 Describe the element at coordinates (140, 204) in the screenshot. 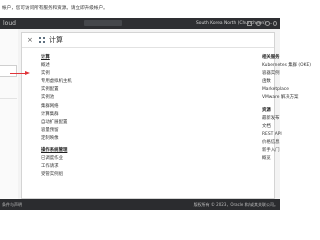

I see `page-footer: 条件与声明 版权所有 © 2023，Oracle 和/或其关联公司。` at that location.